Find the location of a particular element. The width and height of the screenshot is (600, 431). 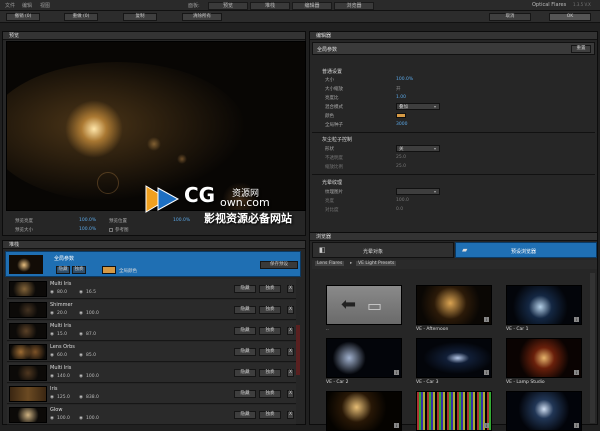

layer-value-1: 20.0 is located at coordinates (62, 313).